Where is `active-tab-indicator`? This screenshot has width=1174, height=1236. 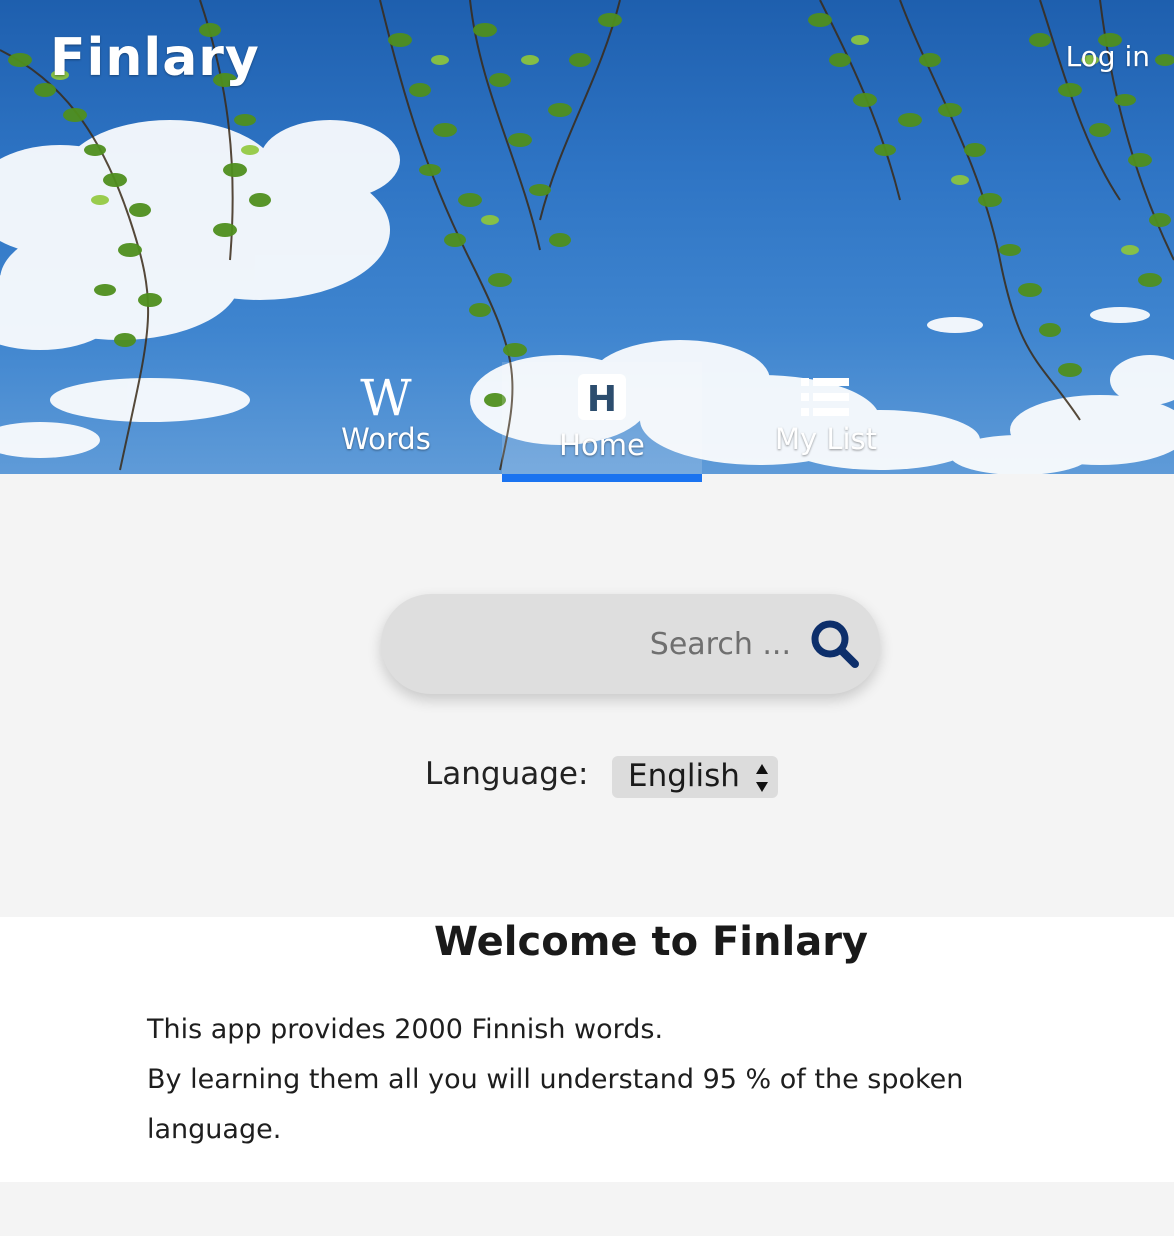
active-tab-indicator is located at coordinates (602, 478).